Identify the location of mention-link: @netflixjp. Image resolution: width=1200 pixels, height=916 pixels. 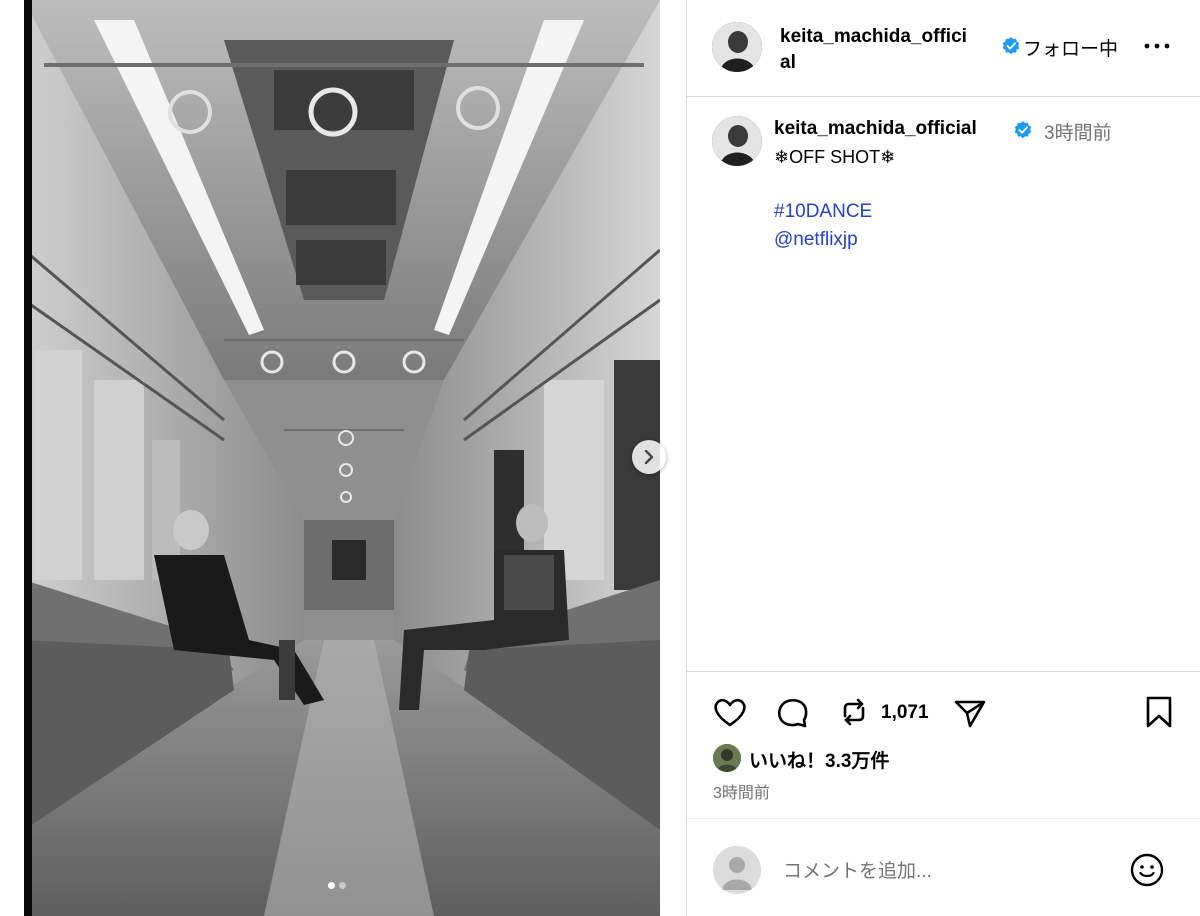
(816, 240).